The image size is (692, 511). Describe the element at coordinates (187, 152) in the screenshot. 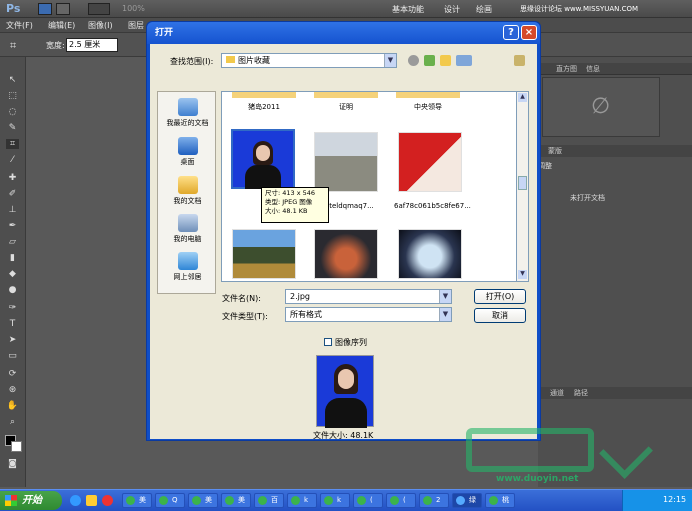

I see `place-desktop: 桌面` at that location.